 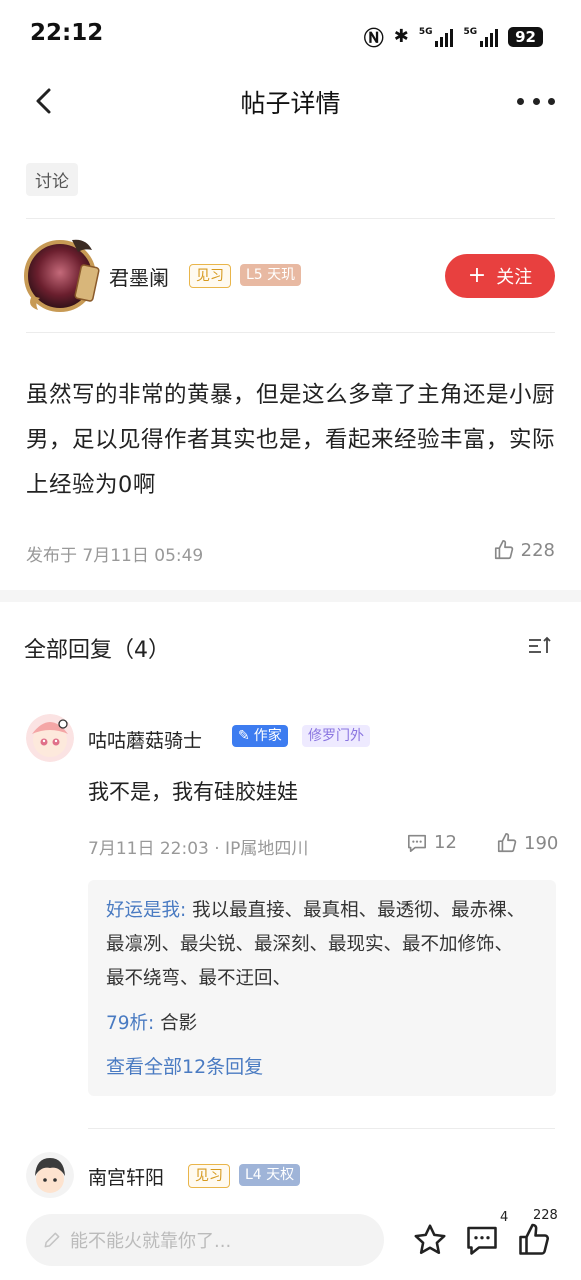 I want to click on avatar-frame-icon, so click(x=62, y=275).